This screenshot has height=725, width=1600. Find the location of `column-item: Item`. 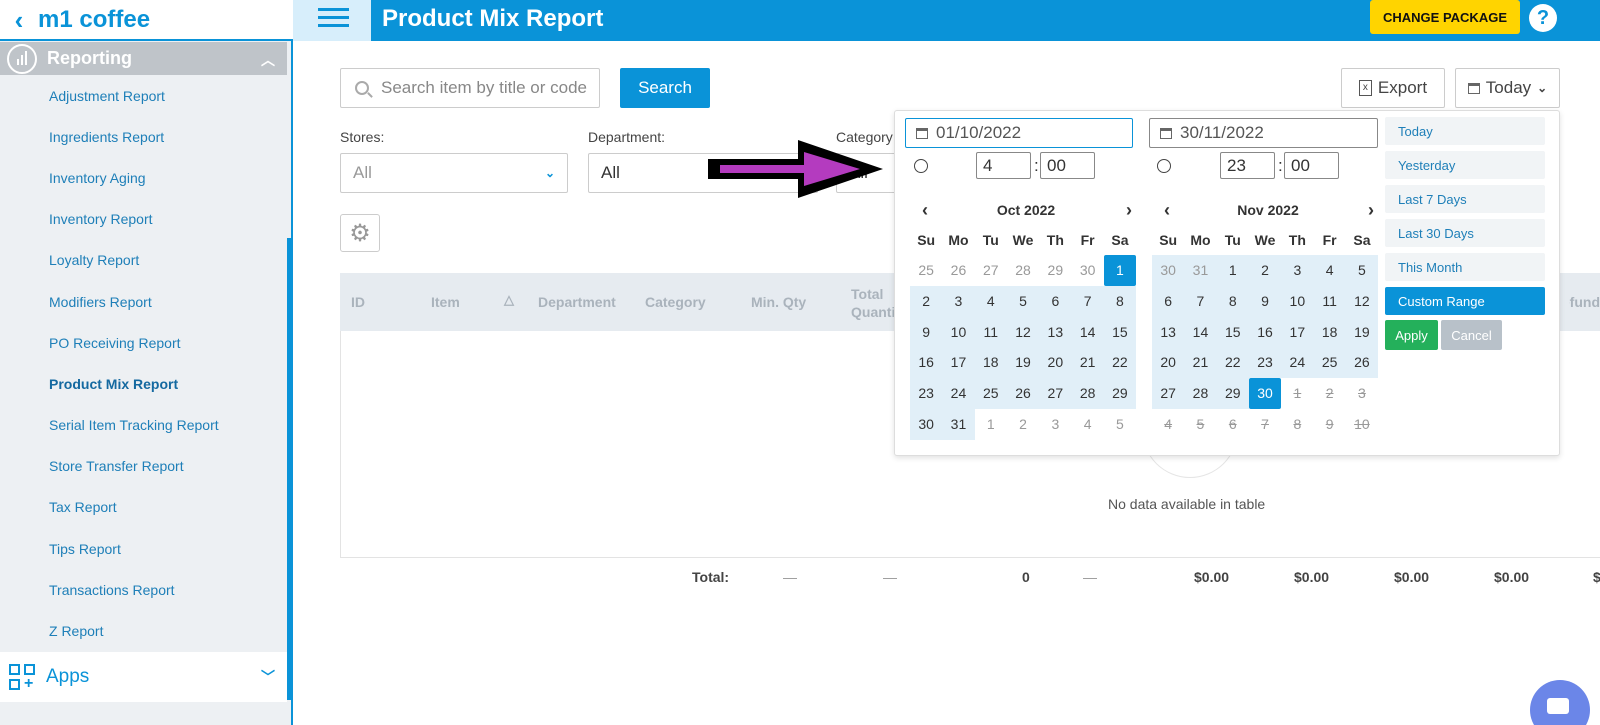

column-item: Item is located at coordinates (445, 302).